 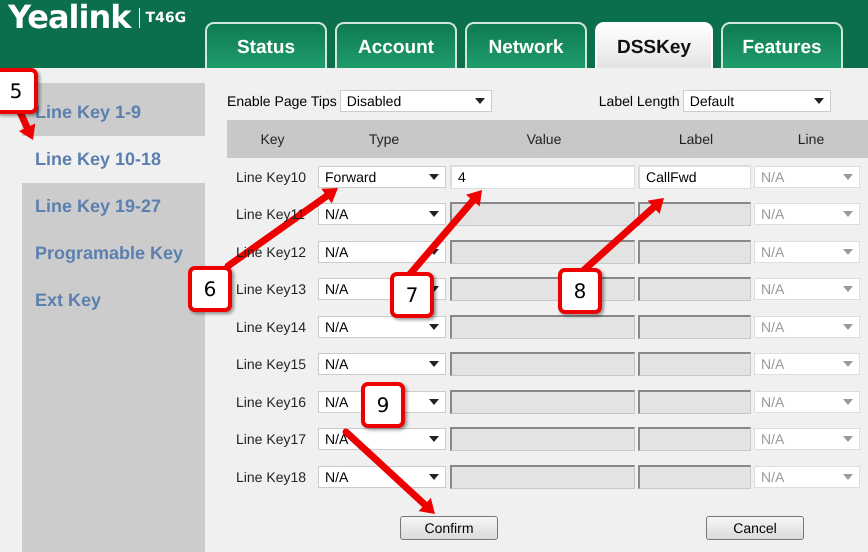 I want to click on step-number-tooltip: 6, so click(x=210, y=289).